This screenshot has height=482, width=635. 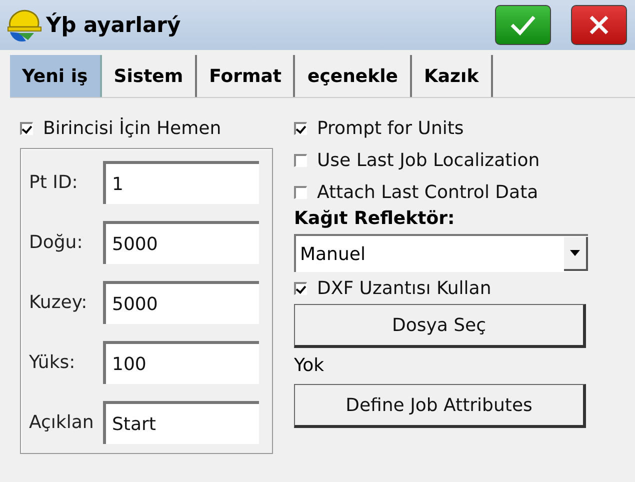 I want to click on field-label: Pt ID:, so click(x=54, y=182).